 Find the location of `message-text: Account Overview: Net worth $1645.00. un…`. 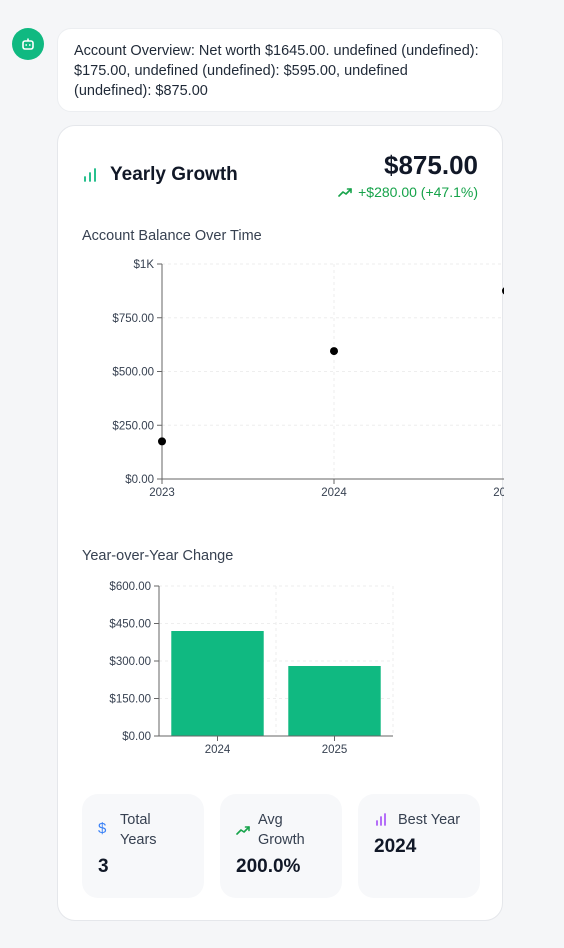

message-text: Account Overview: Net worth $1645.00. un… is located at coordinates (276, 71).